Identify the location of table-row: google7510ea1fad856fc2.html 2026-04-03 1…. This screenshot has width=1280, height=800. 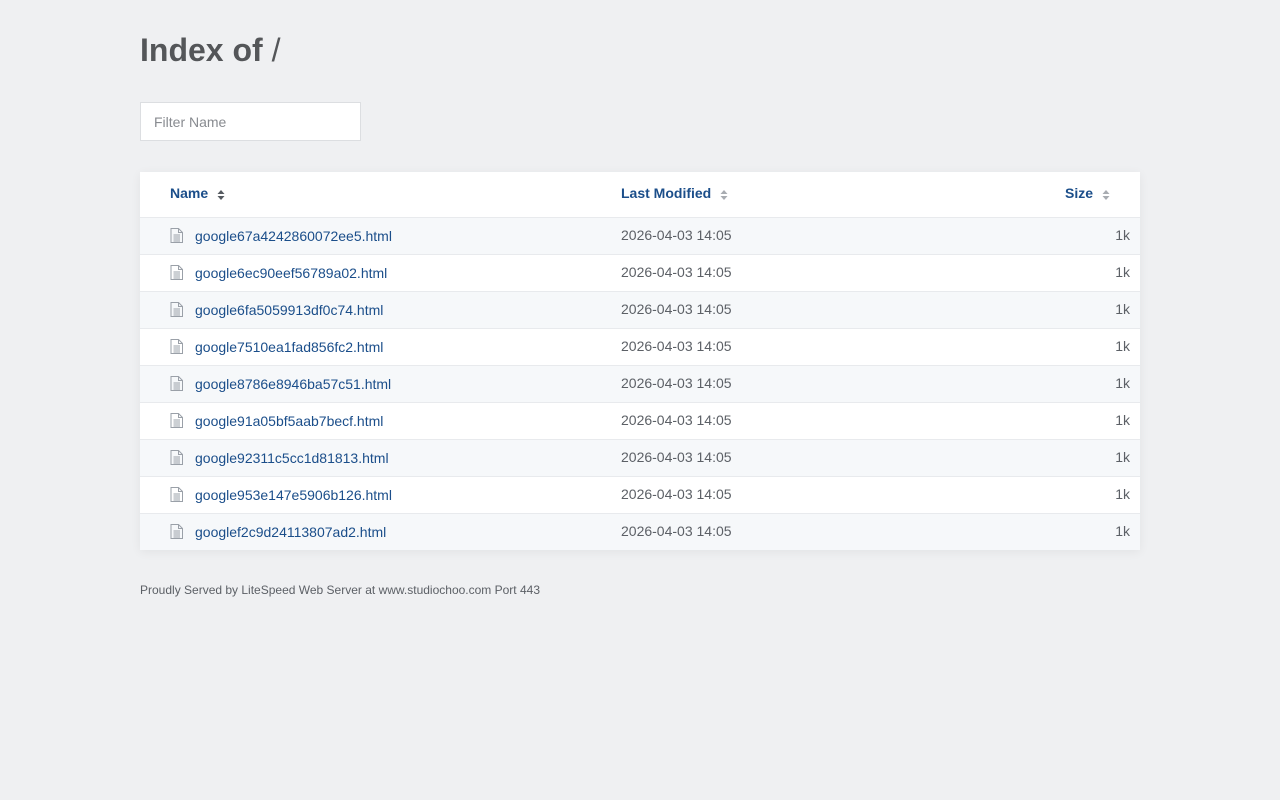
(640, 346).